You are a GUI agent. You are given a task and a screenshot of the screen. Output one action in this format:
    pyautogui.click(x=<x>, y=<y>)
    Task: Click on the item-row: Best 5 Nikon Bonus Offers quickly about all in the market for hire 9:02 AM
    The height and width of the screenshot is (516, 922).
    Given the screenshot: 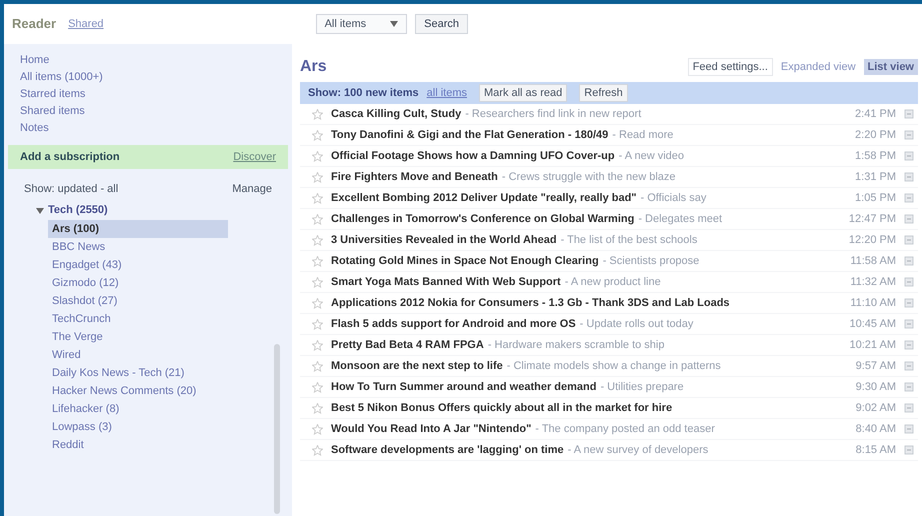 What is the action you would take?
    pyautogui.click(x=609, y=408)
    